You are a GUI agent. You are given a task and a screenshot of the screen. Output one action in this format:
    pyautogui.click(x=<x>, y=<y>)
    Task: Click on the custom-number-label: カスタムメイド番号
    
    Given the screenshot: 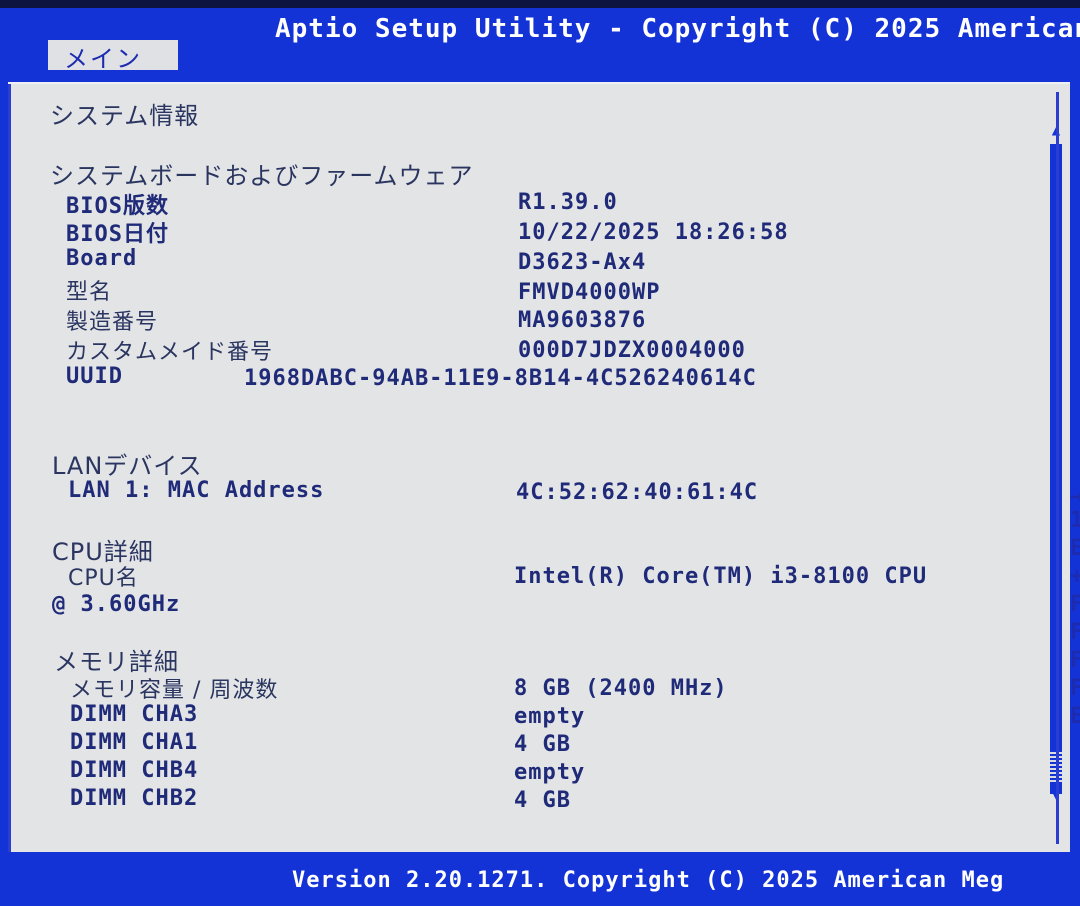 What is the action you would take?
    pyautogui.click(x=170, y=352)
    